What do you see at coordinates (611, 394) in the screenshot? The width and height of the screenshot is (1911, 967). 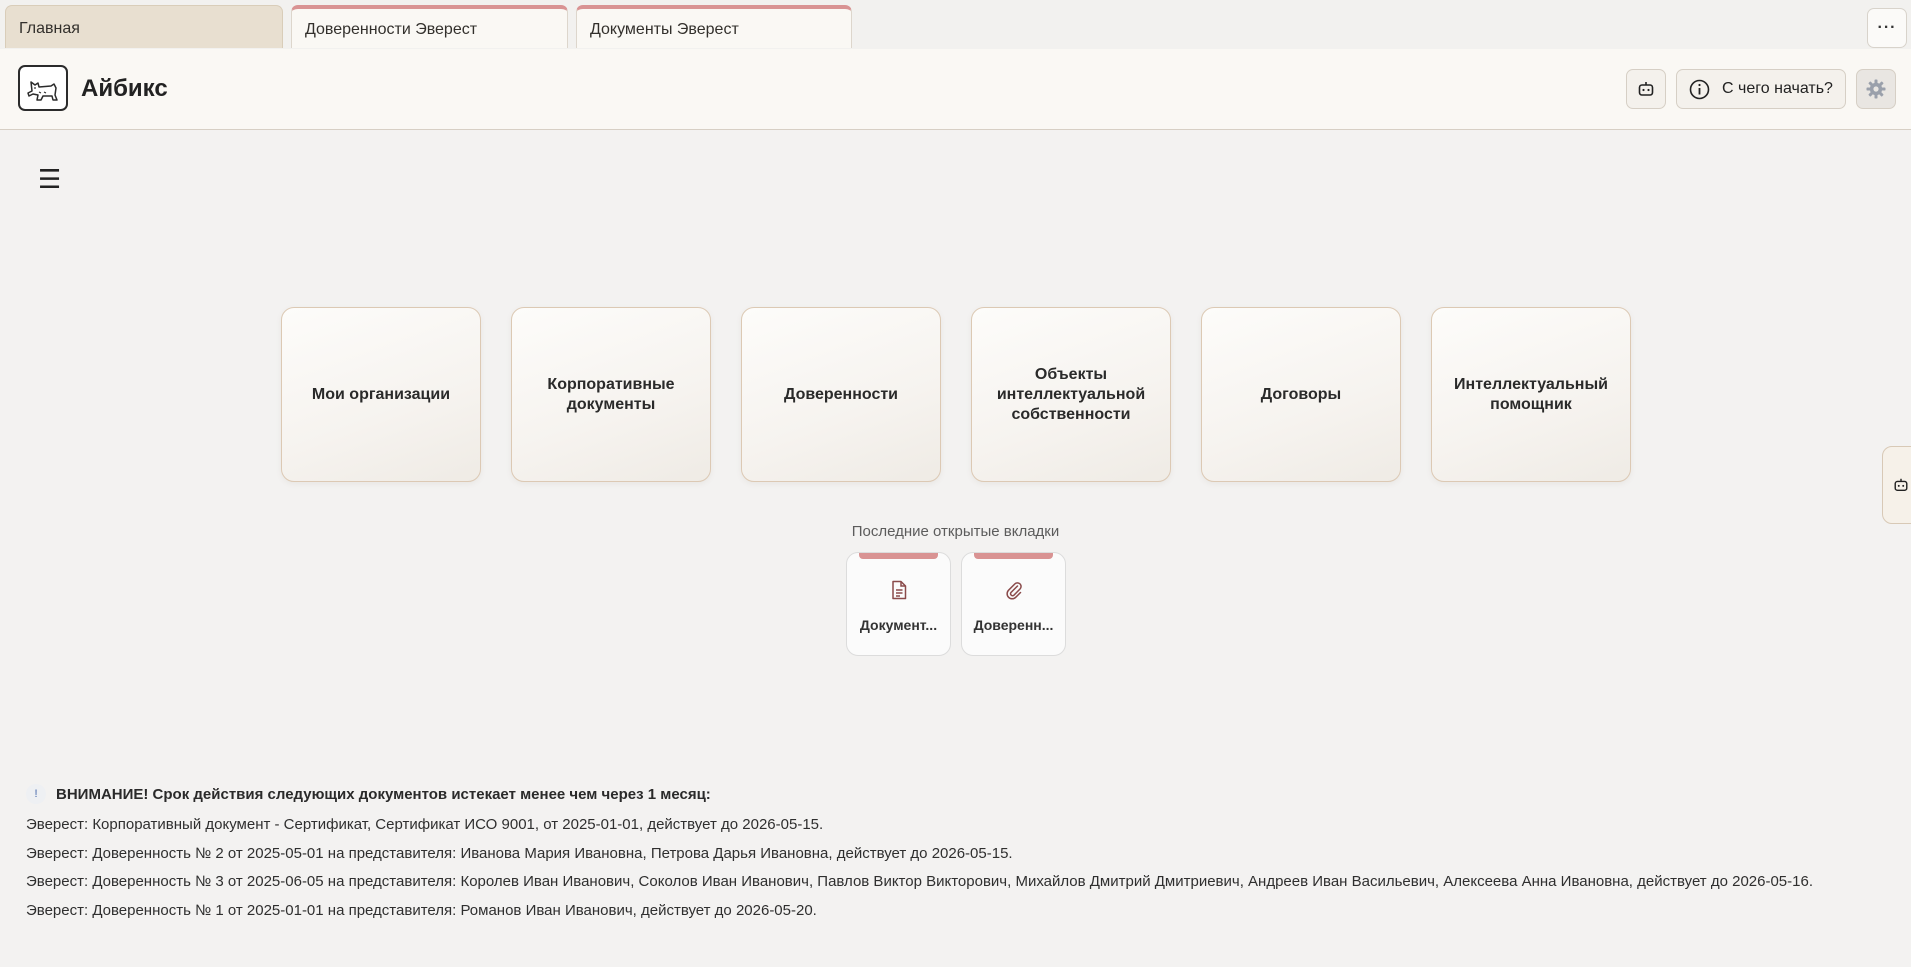 I see `card-corporate-documents: Корпоративные документы` at bounding box center [611, 394].